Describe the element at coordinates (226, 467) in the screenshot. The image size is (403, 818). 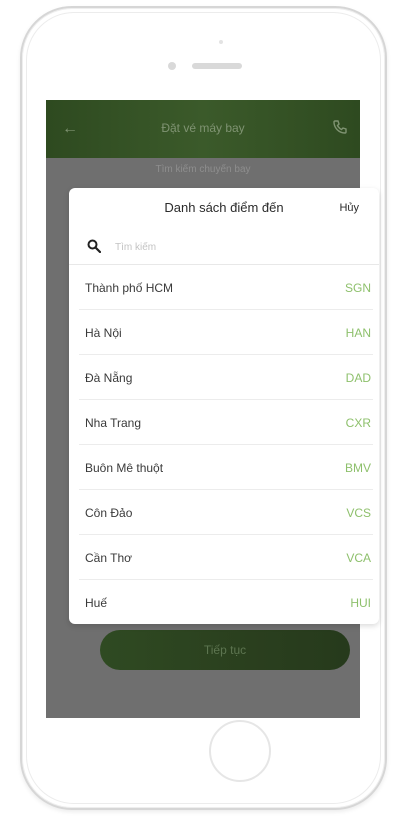
I see `list-item: Buôn Mê thuột BMV` at that location.